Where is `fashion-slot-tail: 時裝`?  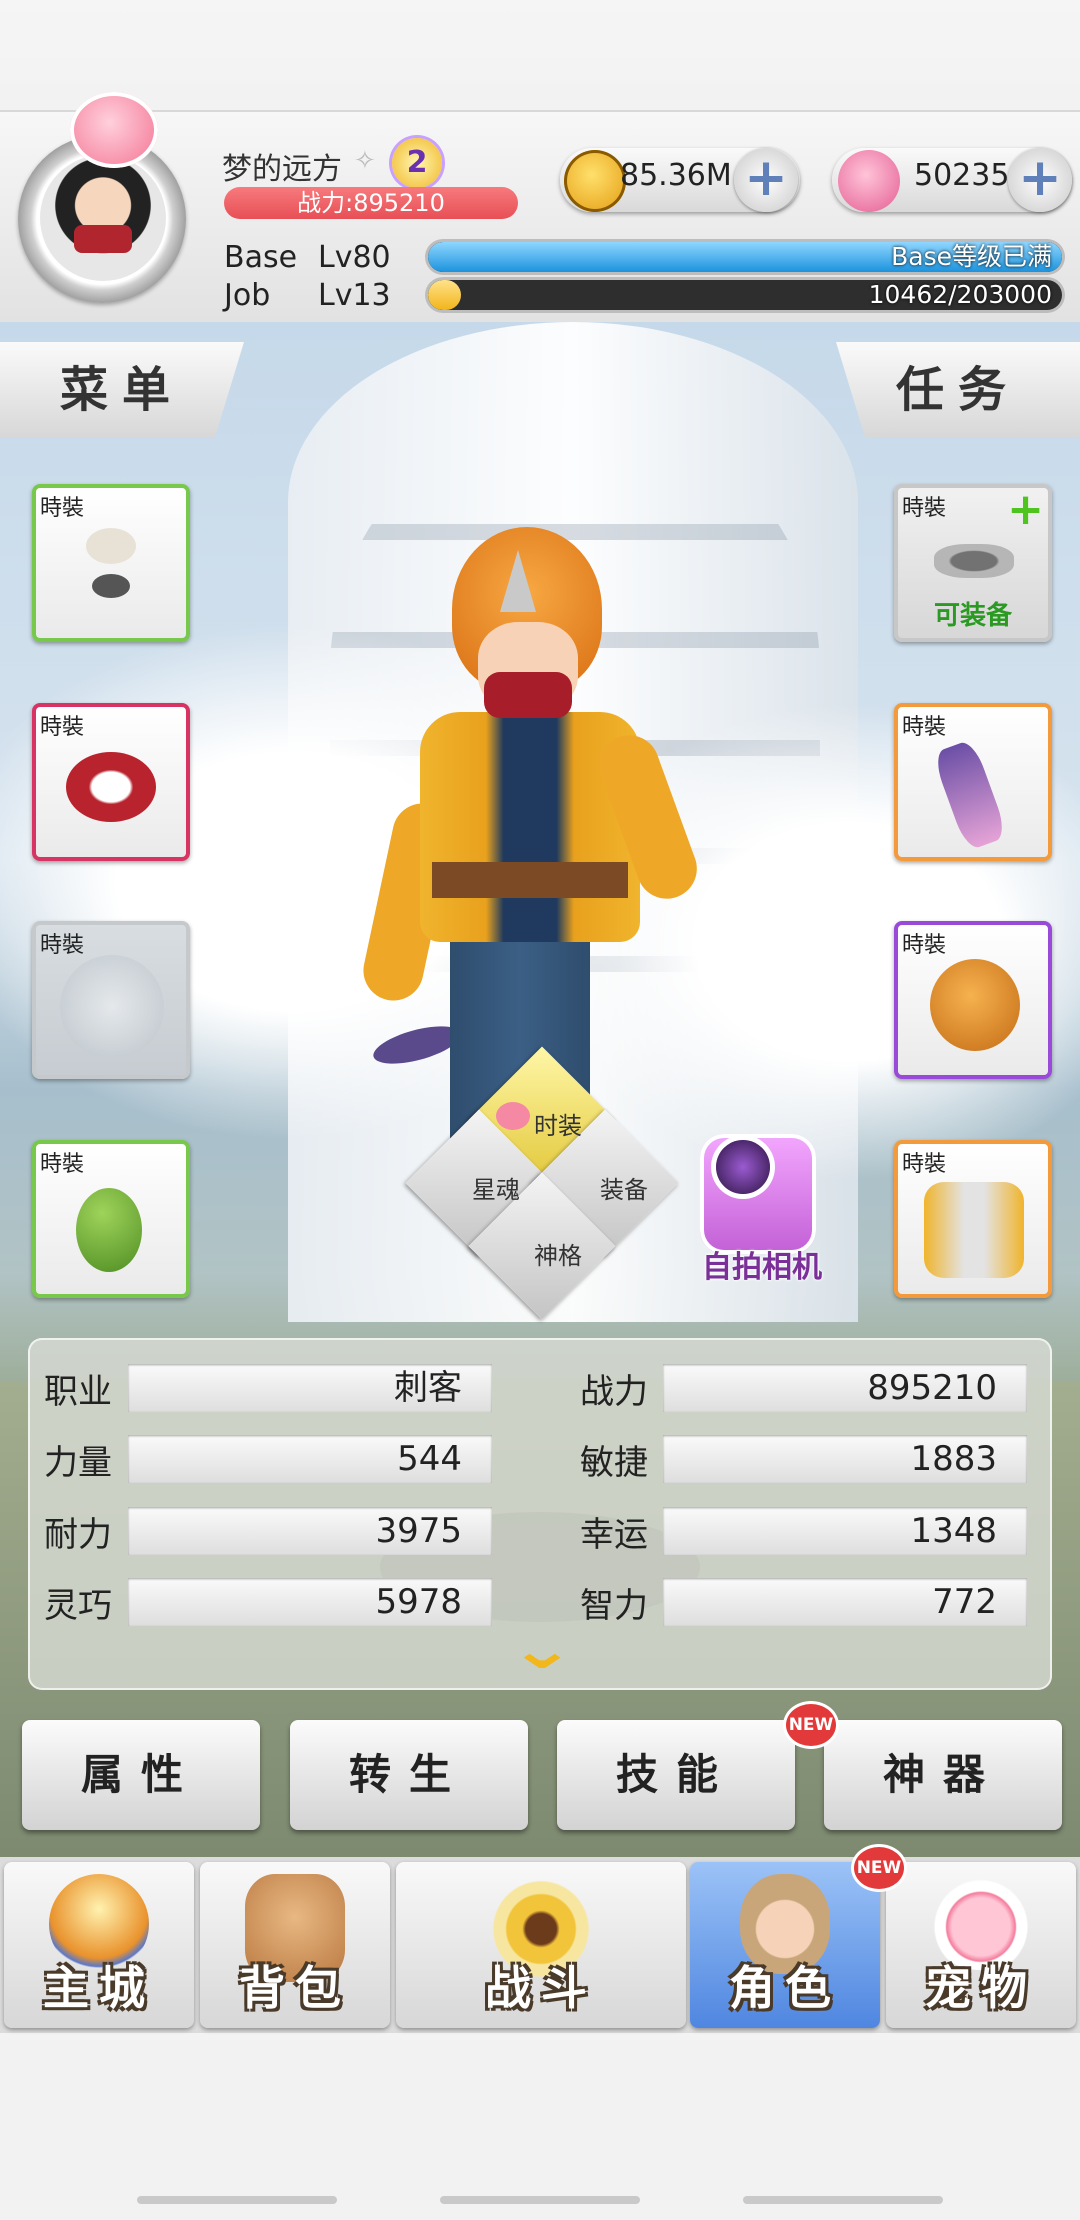
fashion-slot-tail: 時裝 is located at coordinates (111, 1219).